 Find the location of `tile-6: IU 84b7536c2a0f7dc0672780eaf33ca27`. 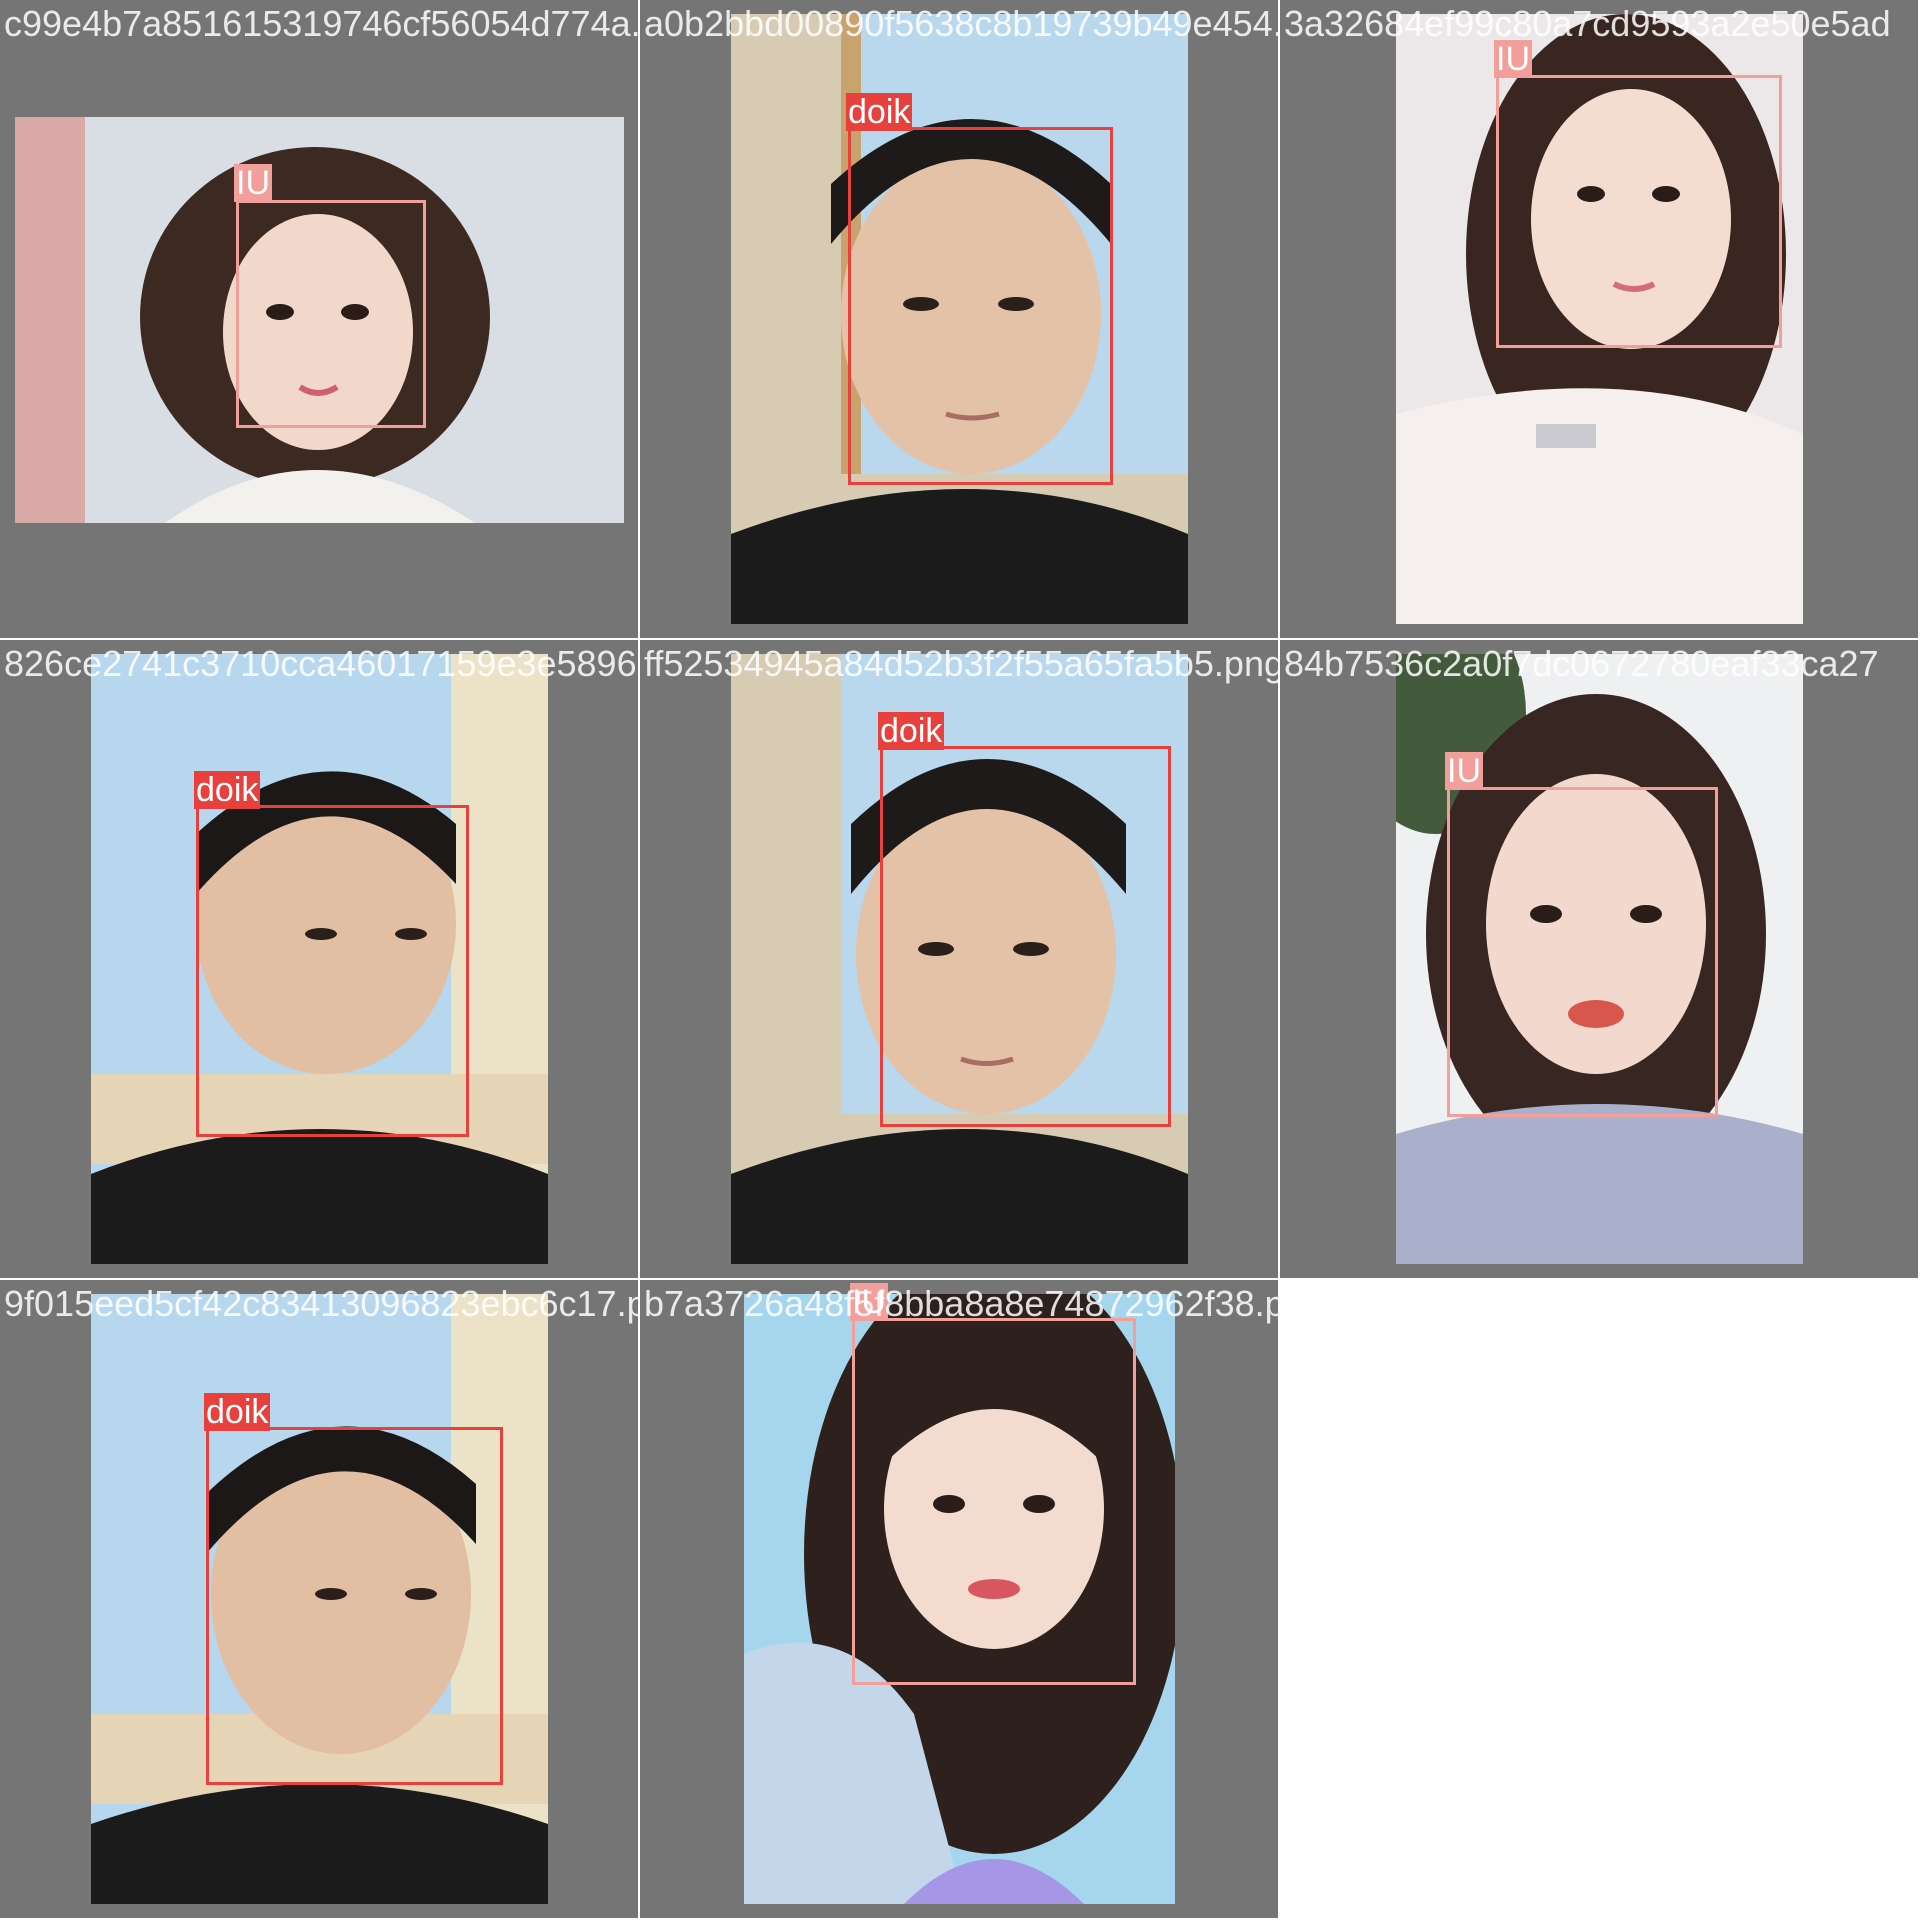

tile-6: IU 84b7536c2a0f7dc0672780eaf33ca27 is located at coordinates (1599, 959).